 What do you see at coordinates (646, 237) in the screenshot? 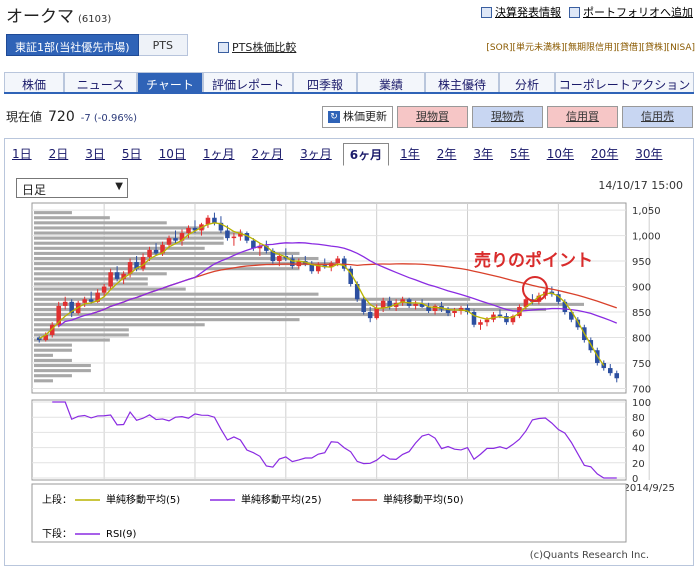
I see `price-tick-label: 1,000` at bounding box center [646, 237].